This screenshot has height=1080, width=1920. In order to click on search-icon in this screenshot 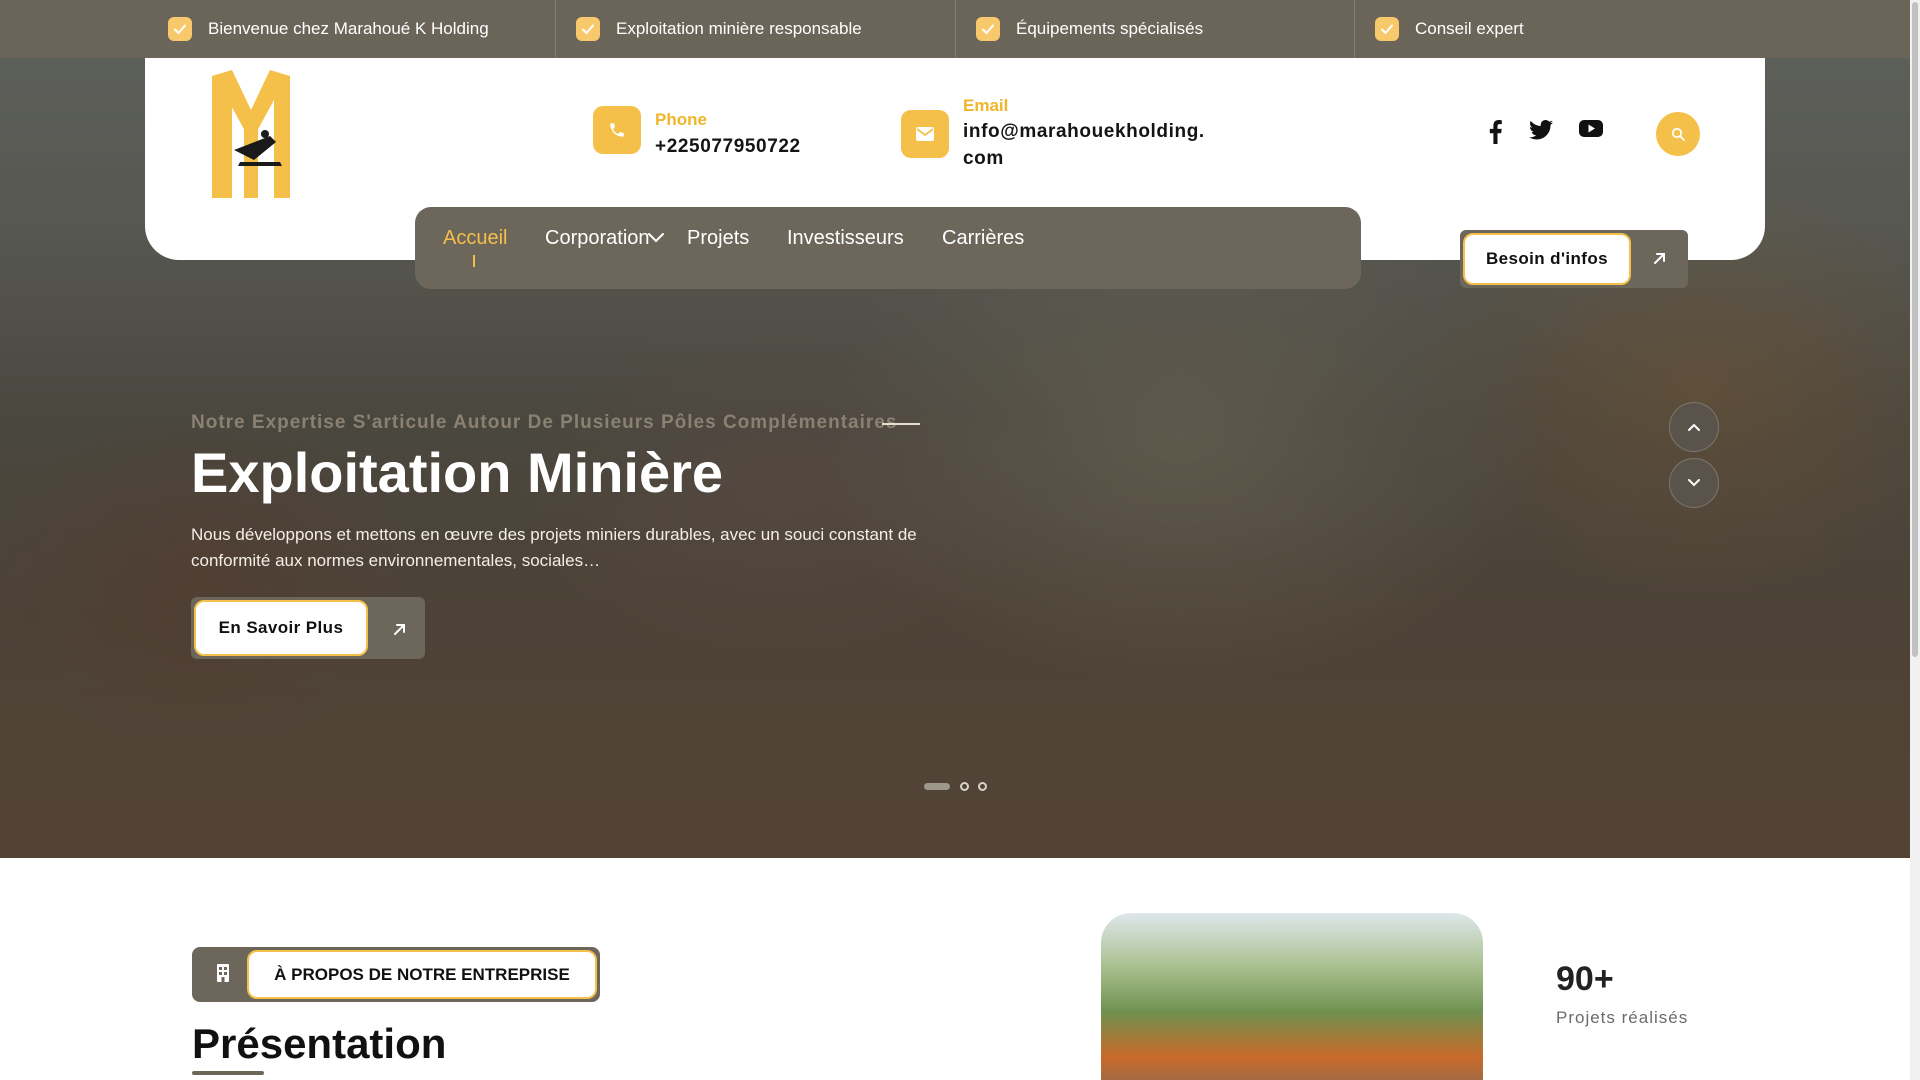, I will do `click(1678, 134)`.